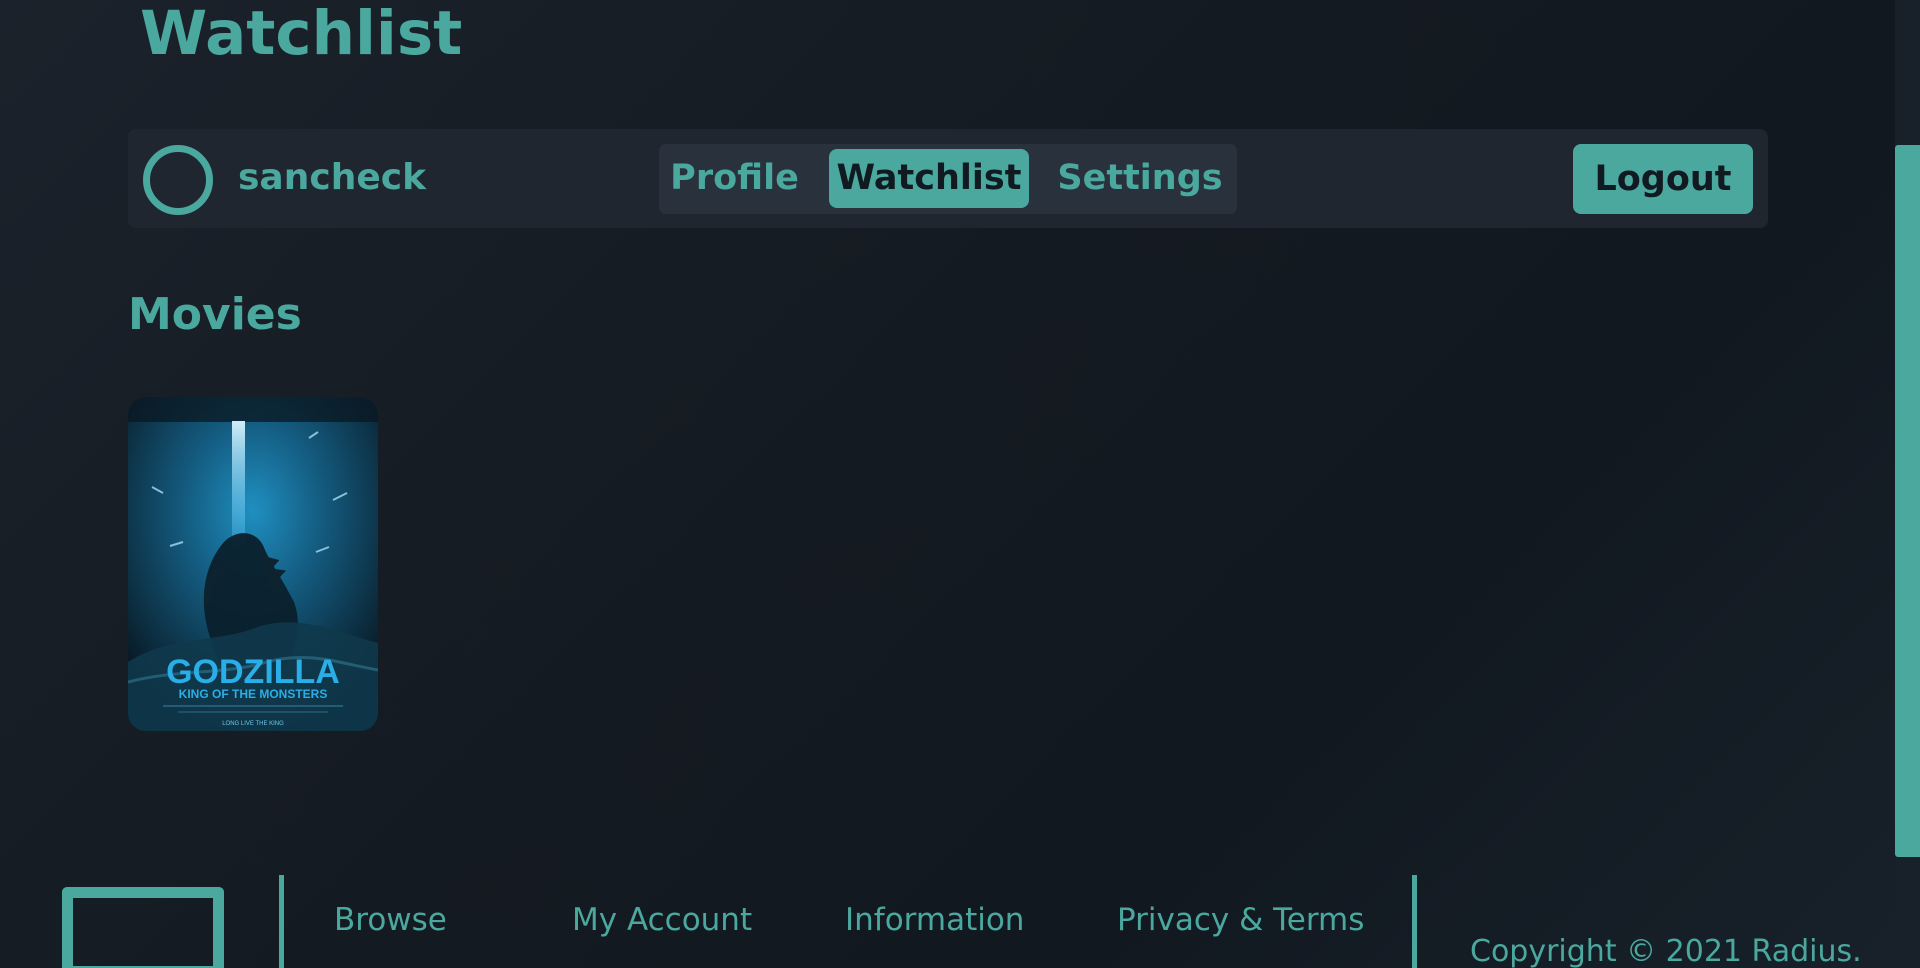 The image size is (1920, 968). What do you see at coordinates (332, 177) in the screenshot?
I see `username: sancheck` at bounding box center [332, 177].